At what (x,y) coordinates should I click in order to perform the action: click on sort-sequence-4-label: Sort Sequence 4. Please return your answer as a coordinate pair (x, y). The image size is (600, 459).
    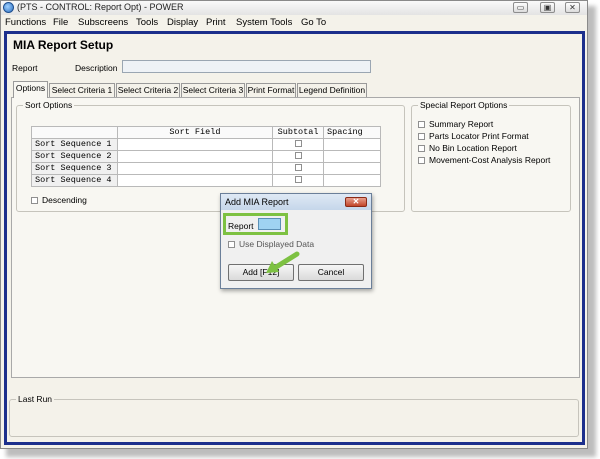
    Looking at the image, I should click on (74, 180).